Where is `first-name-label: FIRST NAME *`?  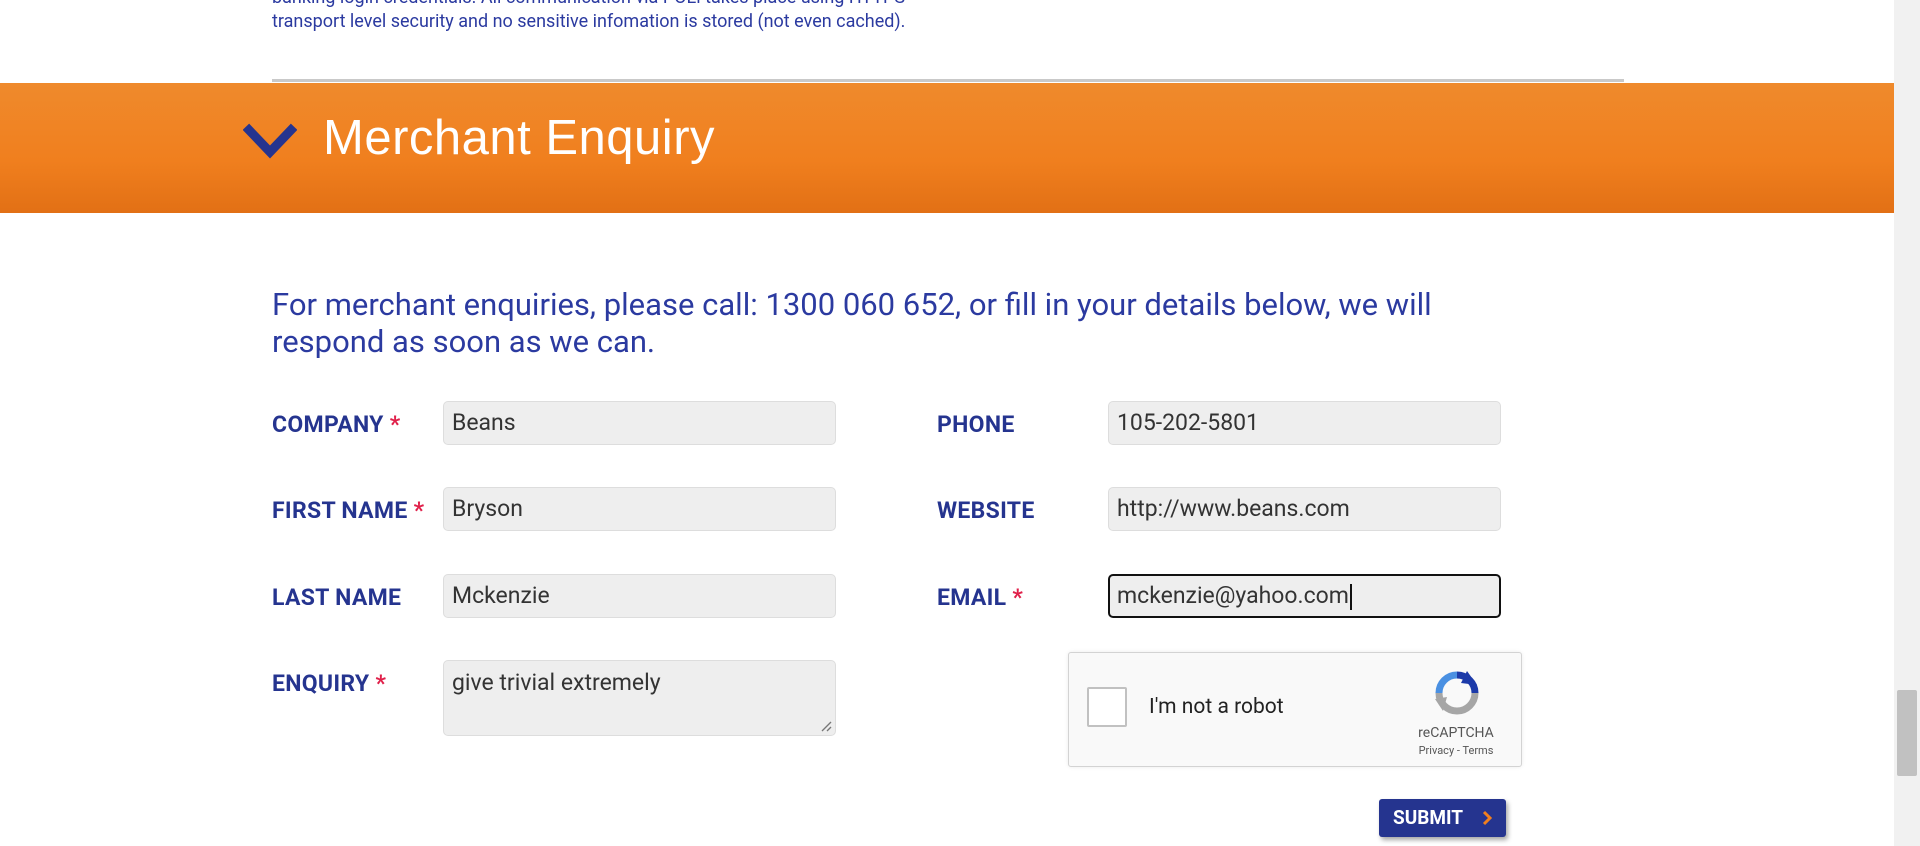
first-name-label: FIRST NAME * is located at coordinates (348, 510).